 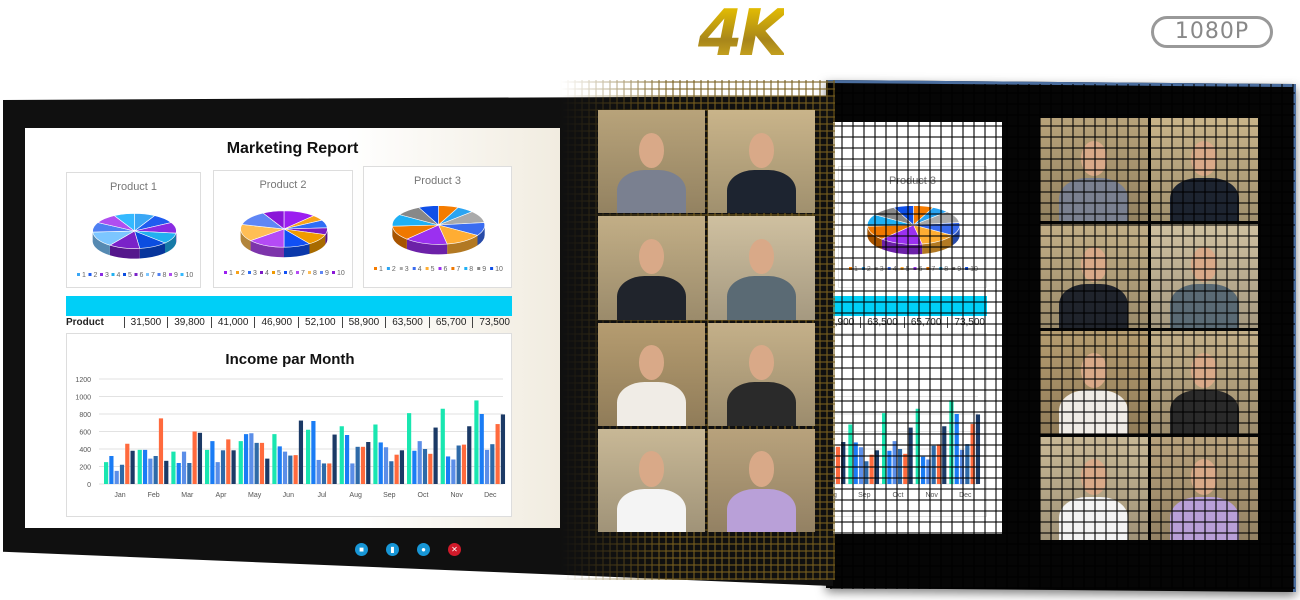 I want to click on legend-label: 4, so click(x=420, y=269).